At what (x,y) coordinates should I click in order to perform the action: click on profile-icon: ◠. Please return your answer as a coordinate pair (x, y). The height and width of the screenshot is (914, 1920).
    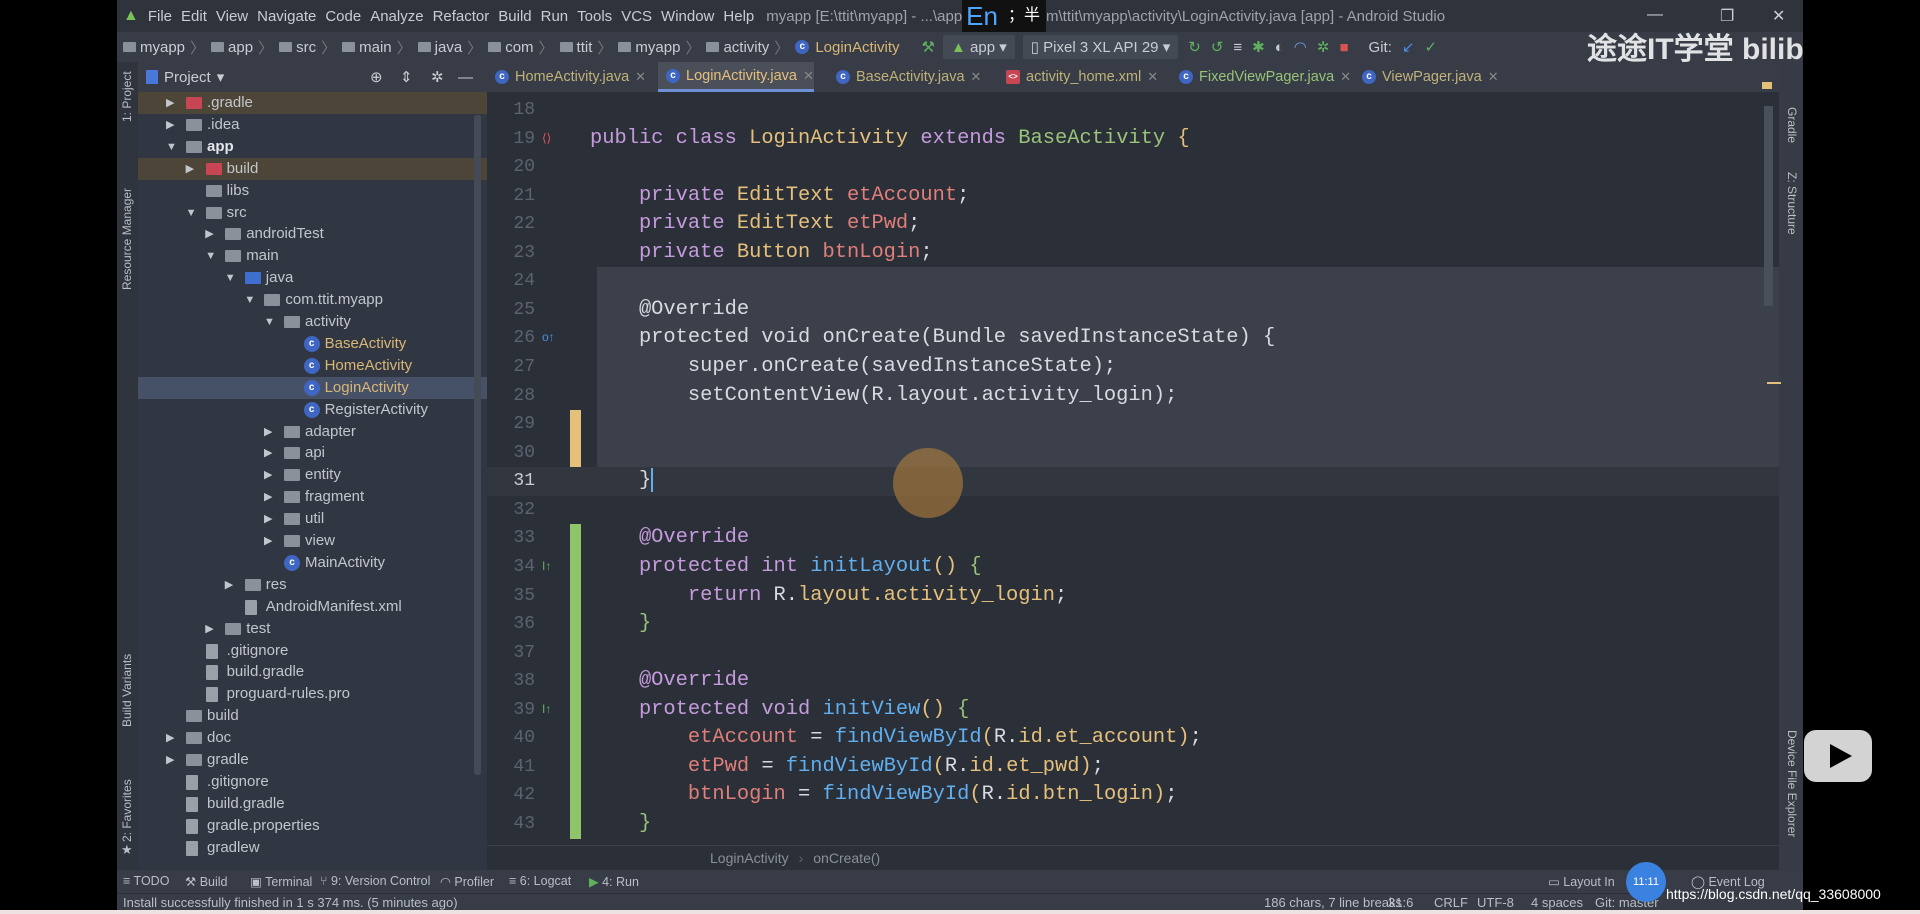
    Looking at the image, I should click on (1300, 47).